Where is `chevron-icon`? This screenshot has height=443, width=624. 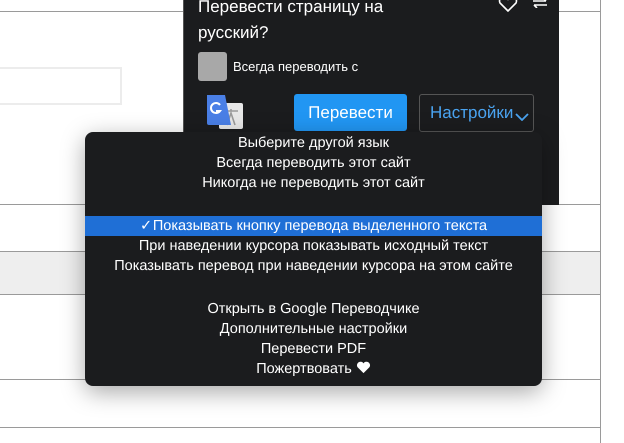 chevron-icon is located at coordinates (522, 117).